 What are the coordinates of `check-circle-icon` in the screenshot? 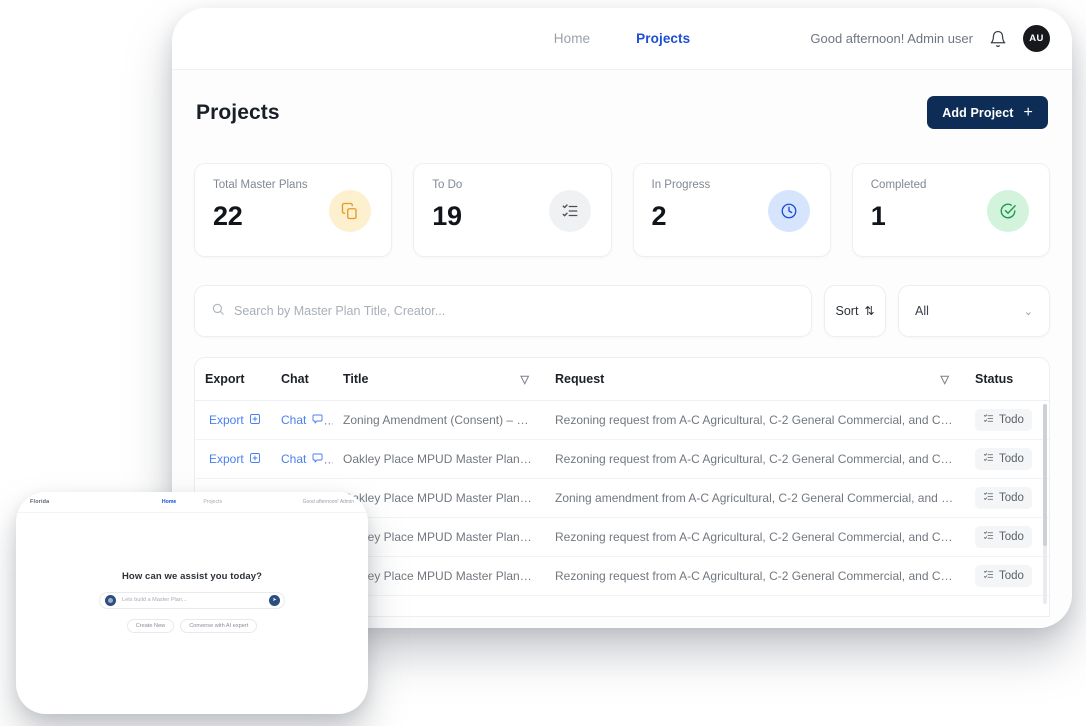 It's located at (1008, 211).